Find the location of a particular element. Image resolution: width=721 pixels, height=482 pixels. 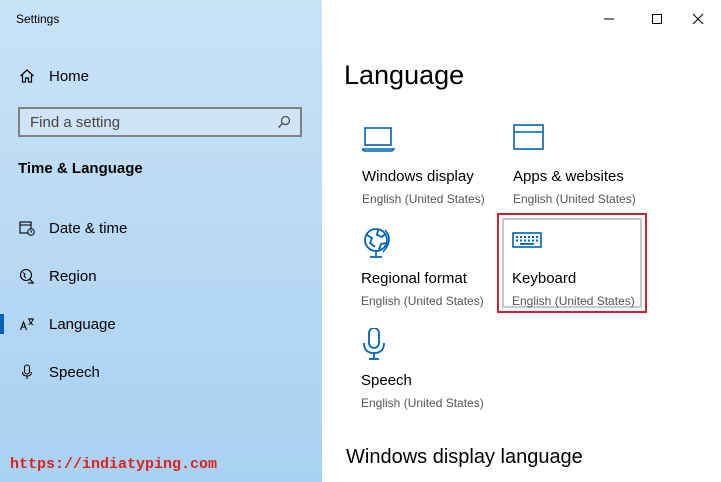

section-title: Time & Language is located at coordinates (80, 168).